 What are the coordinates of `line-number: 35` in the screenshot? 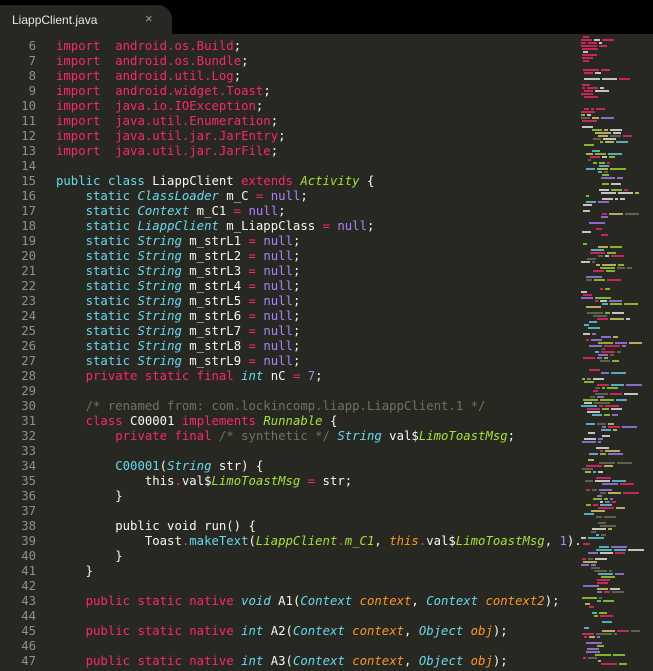 It's located at (28, 481).